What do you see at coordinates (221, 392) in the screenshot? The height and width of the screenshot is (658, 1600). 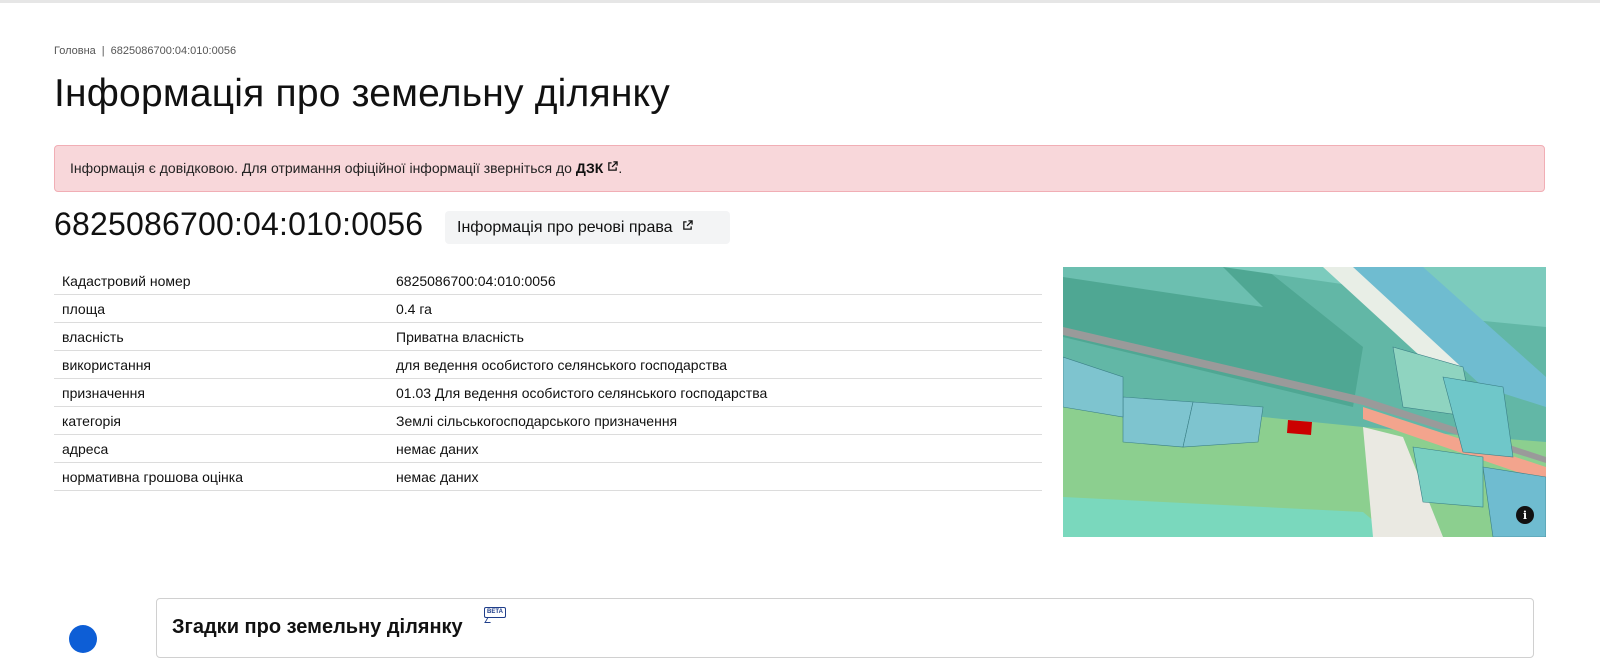 I see `row-label: призначення` at bounding box center [221, 392].